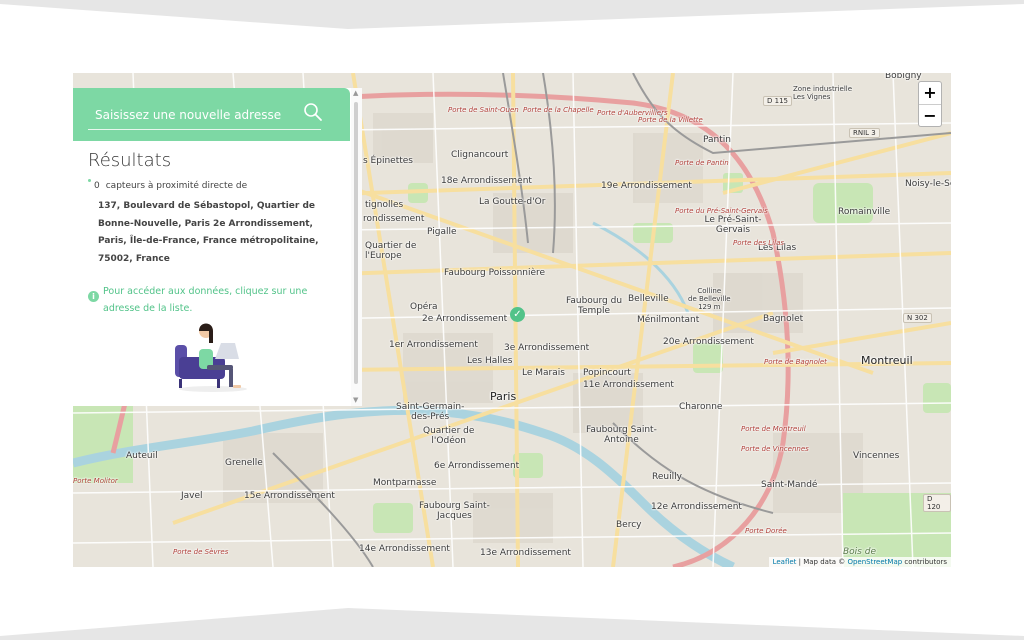 The image size is (1024, 640). Describe the element at coordinates (629, 525) in the screenshot. I see `map-label-bercy: Bercy` at that location.